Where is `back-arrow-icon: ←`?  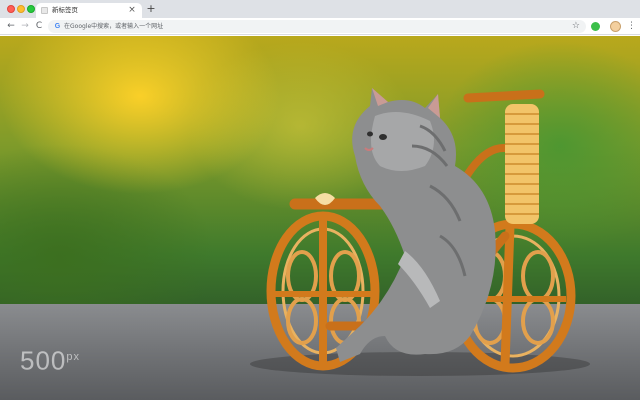 back-arrow-icon: ← is located at coordinates (11, 26).